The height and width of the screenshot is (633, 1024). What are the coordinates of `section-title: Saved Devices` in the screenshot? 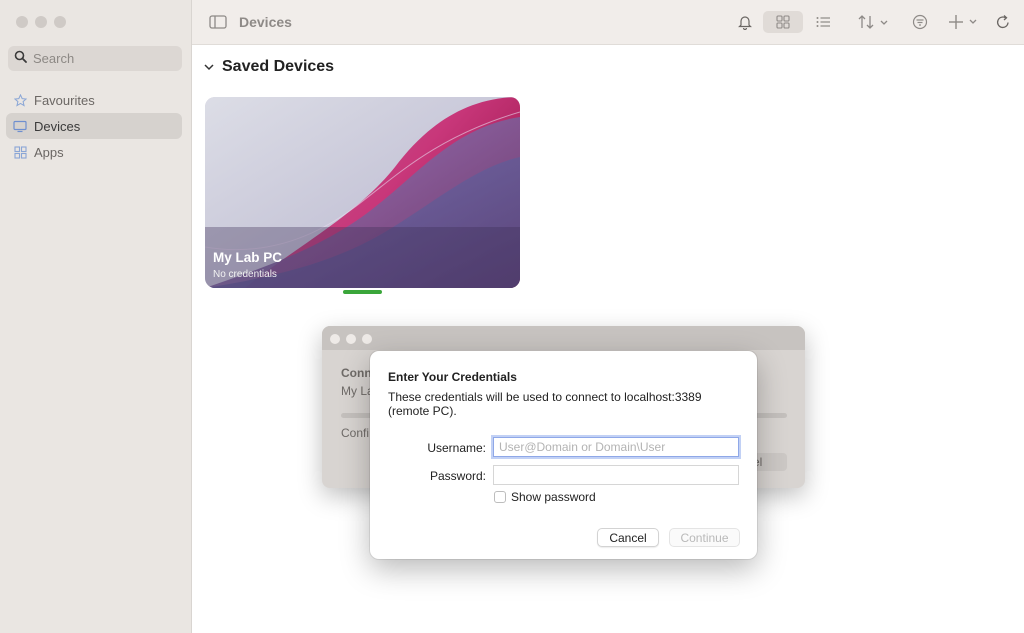 It's located at (278, 66).